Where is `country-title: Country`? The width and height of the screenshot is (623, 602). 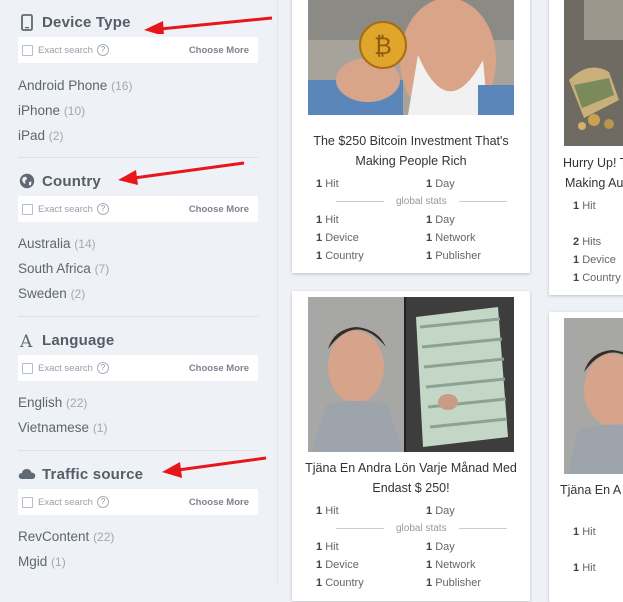
country-title: Country is located at coordinates (71, 181).